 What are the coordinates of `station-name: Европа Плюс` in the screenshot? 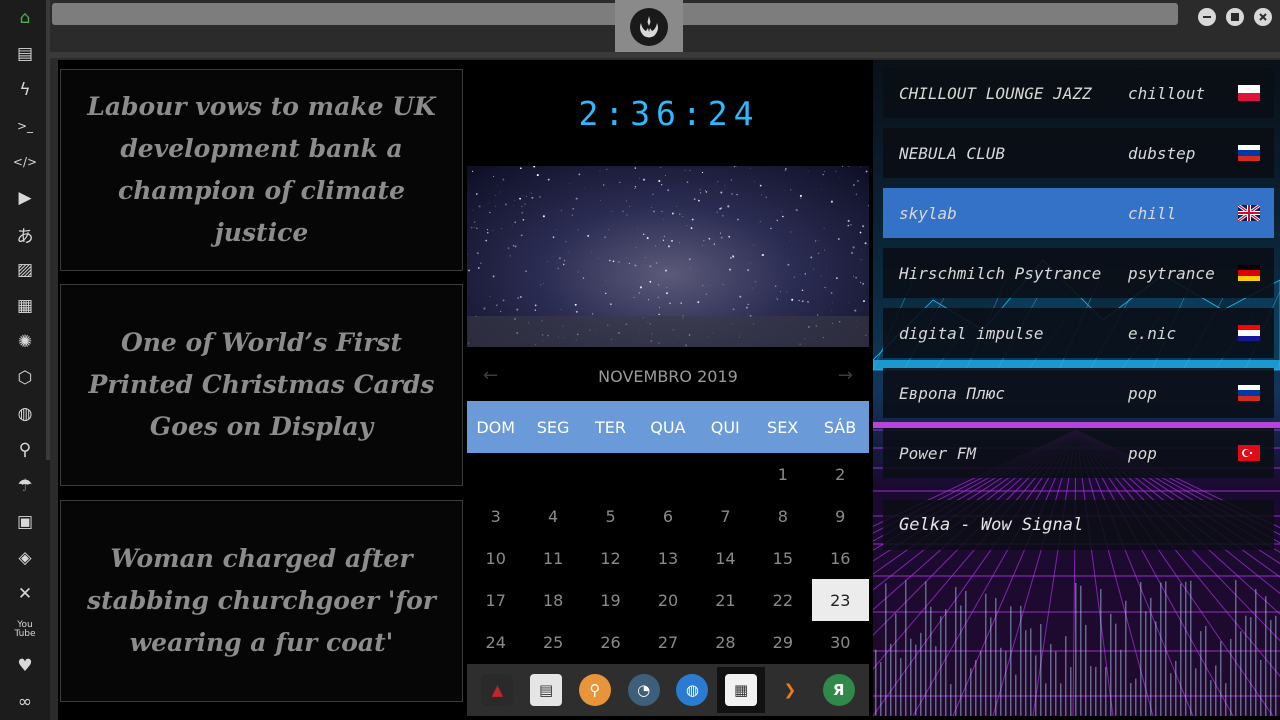 It's located at (952, 393).